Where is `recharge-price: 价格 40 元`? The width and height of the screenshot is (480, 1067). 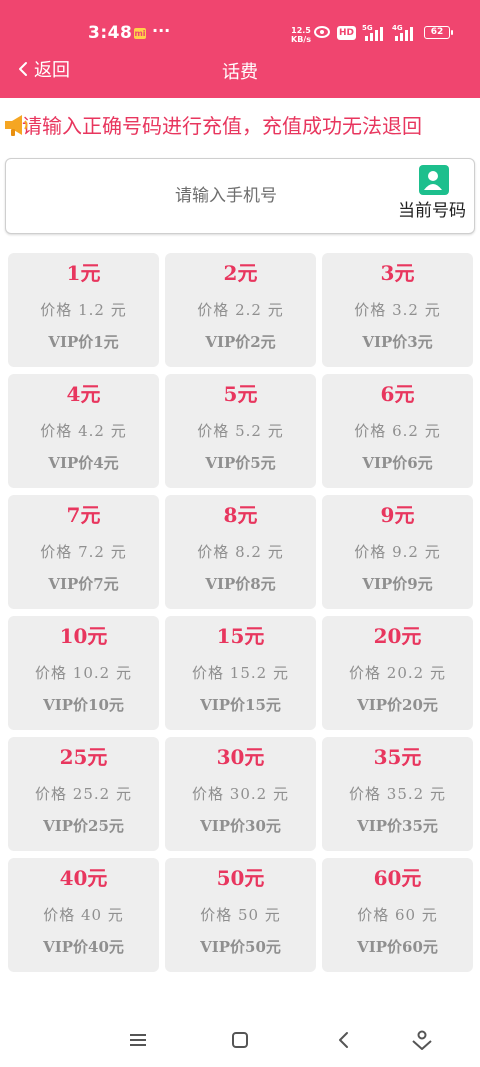 recharge-price: 价格 40 元 is located at coordinates (83, 915).